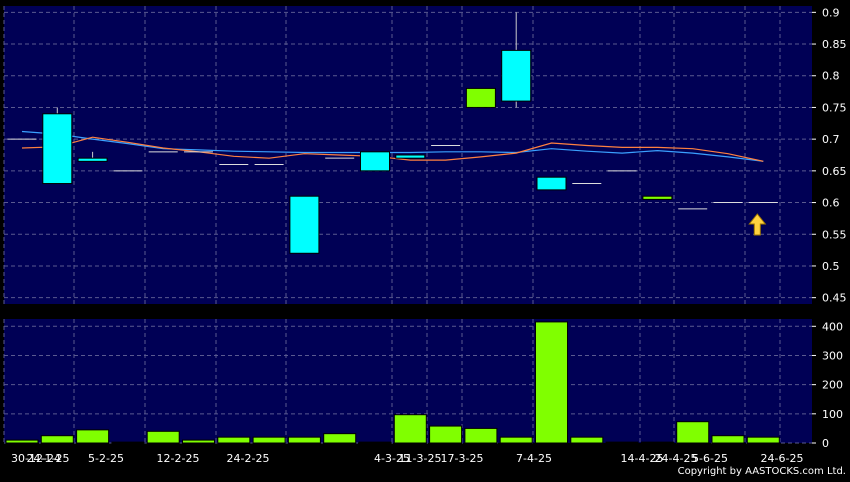 The image size is (850, 482). I want to click on price-y-tick-label: 0.85, so click(834, 44).